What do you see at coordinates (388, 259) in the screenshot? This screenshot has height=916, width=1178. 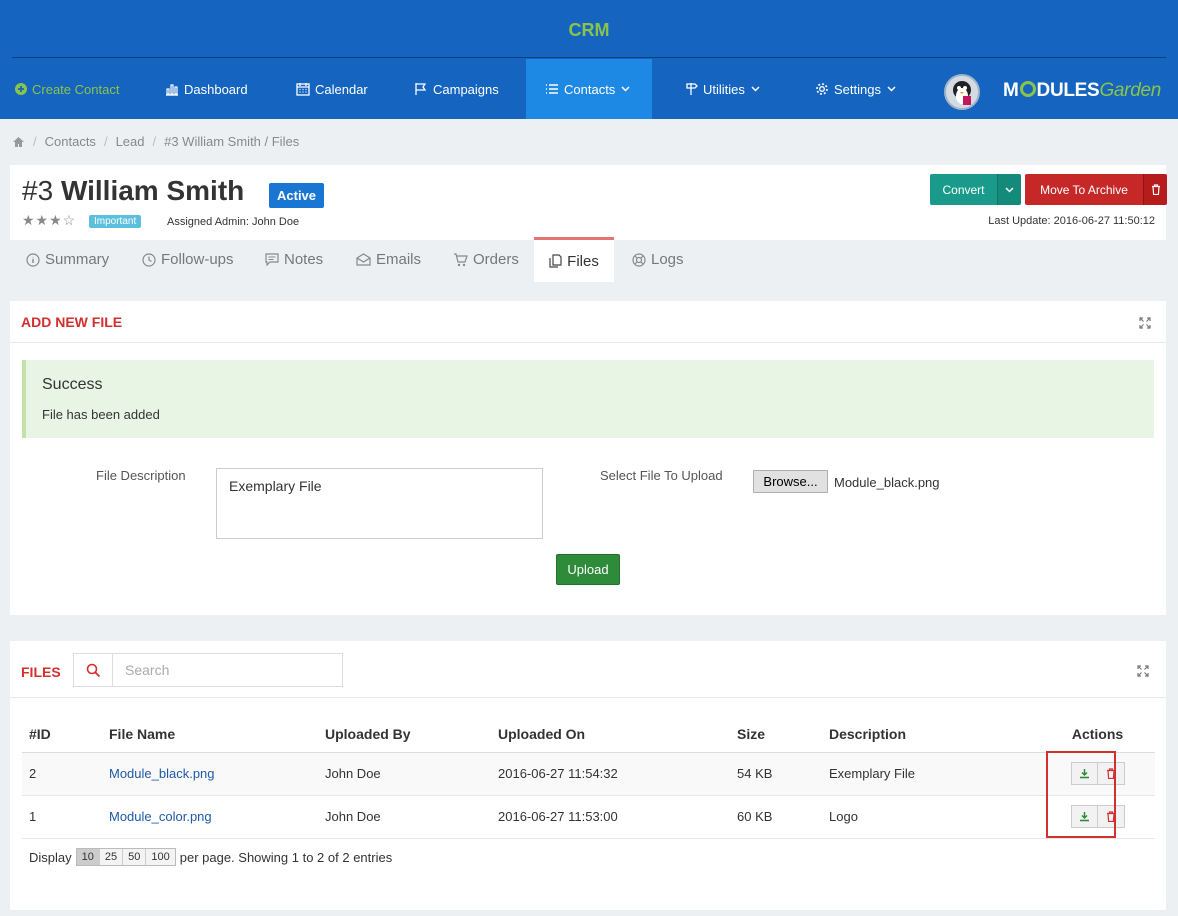 I see `tab-emails: Emails` at bounding box center [388, 259].